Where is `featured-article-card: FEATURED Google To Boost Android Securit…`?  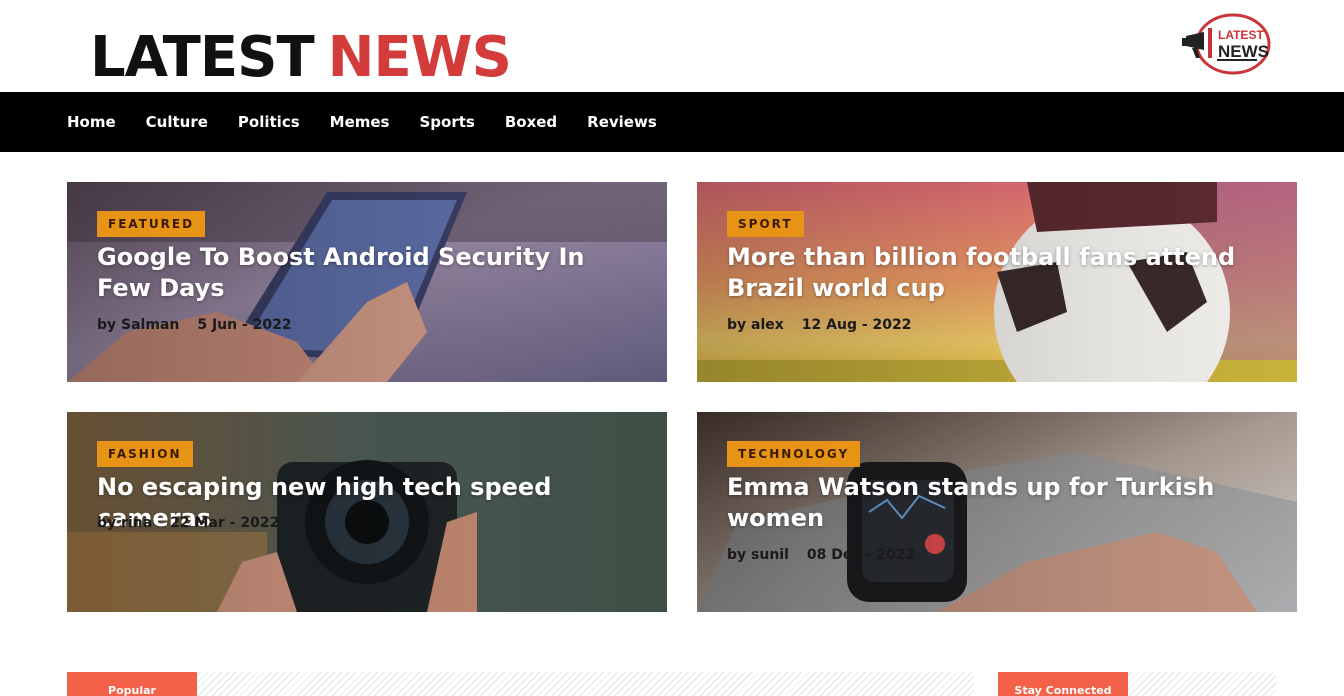
featured-article-card: FEATURED Google To Boost Android Securit… is located at coordinates (367, 282).